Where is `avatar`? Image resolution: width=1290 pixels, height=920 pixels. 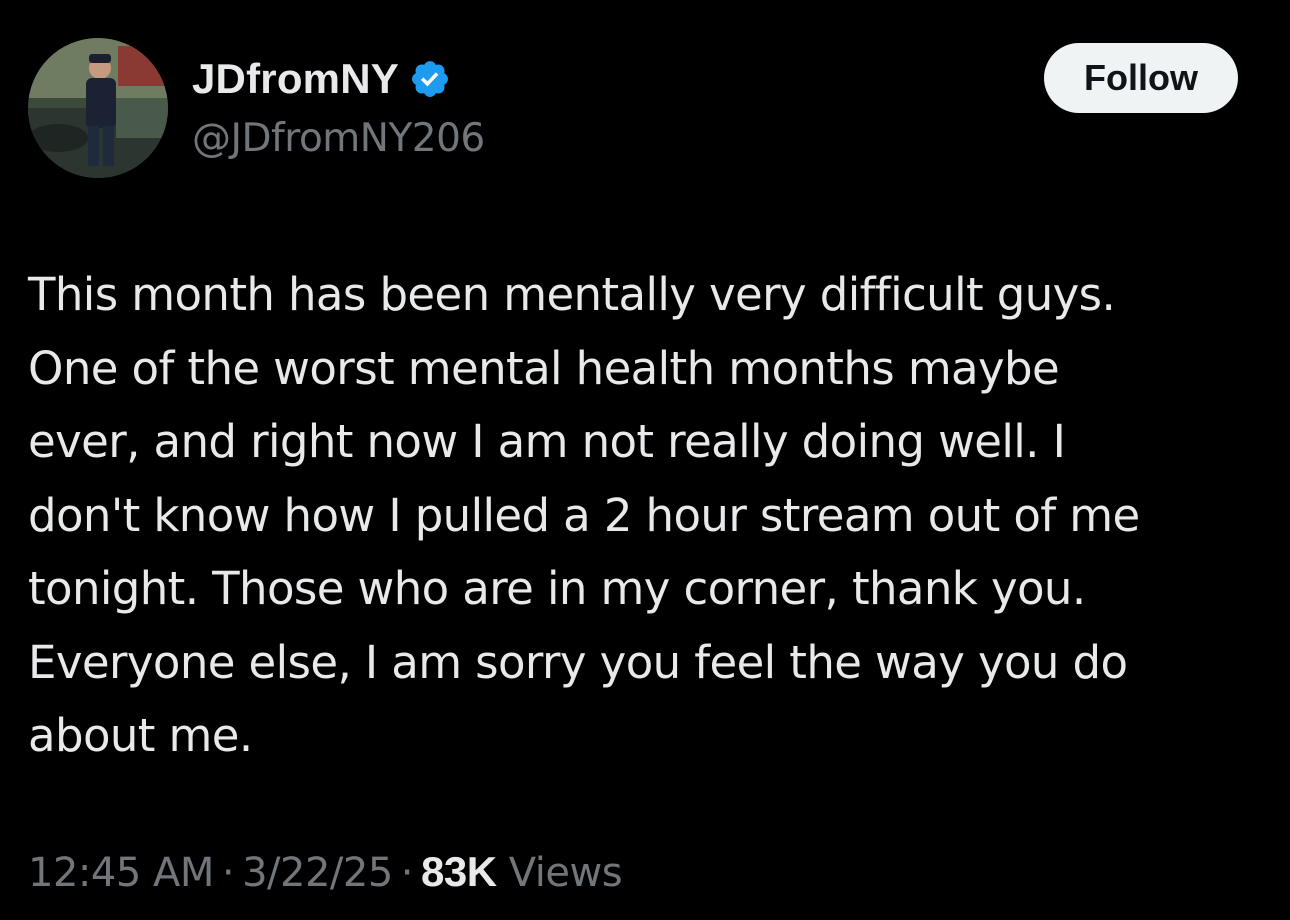 avatar is located at coordinates (98, 108).